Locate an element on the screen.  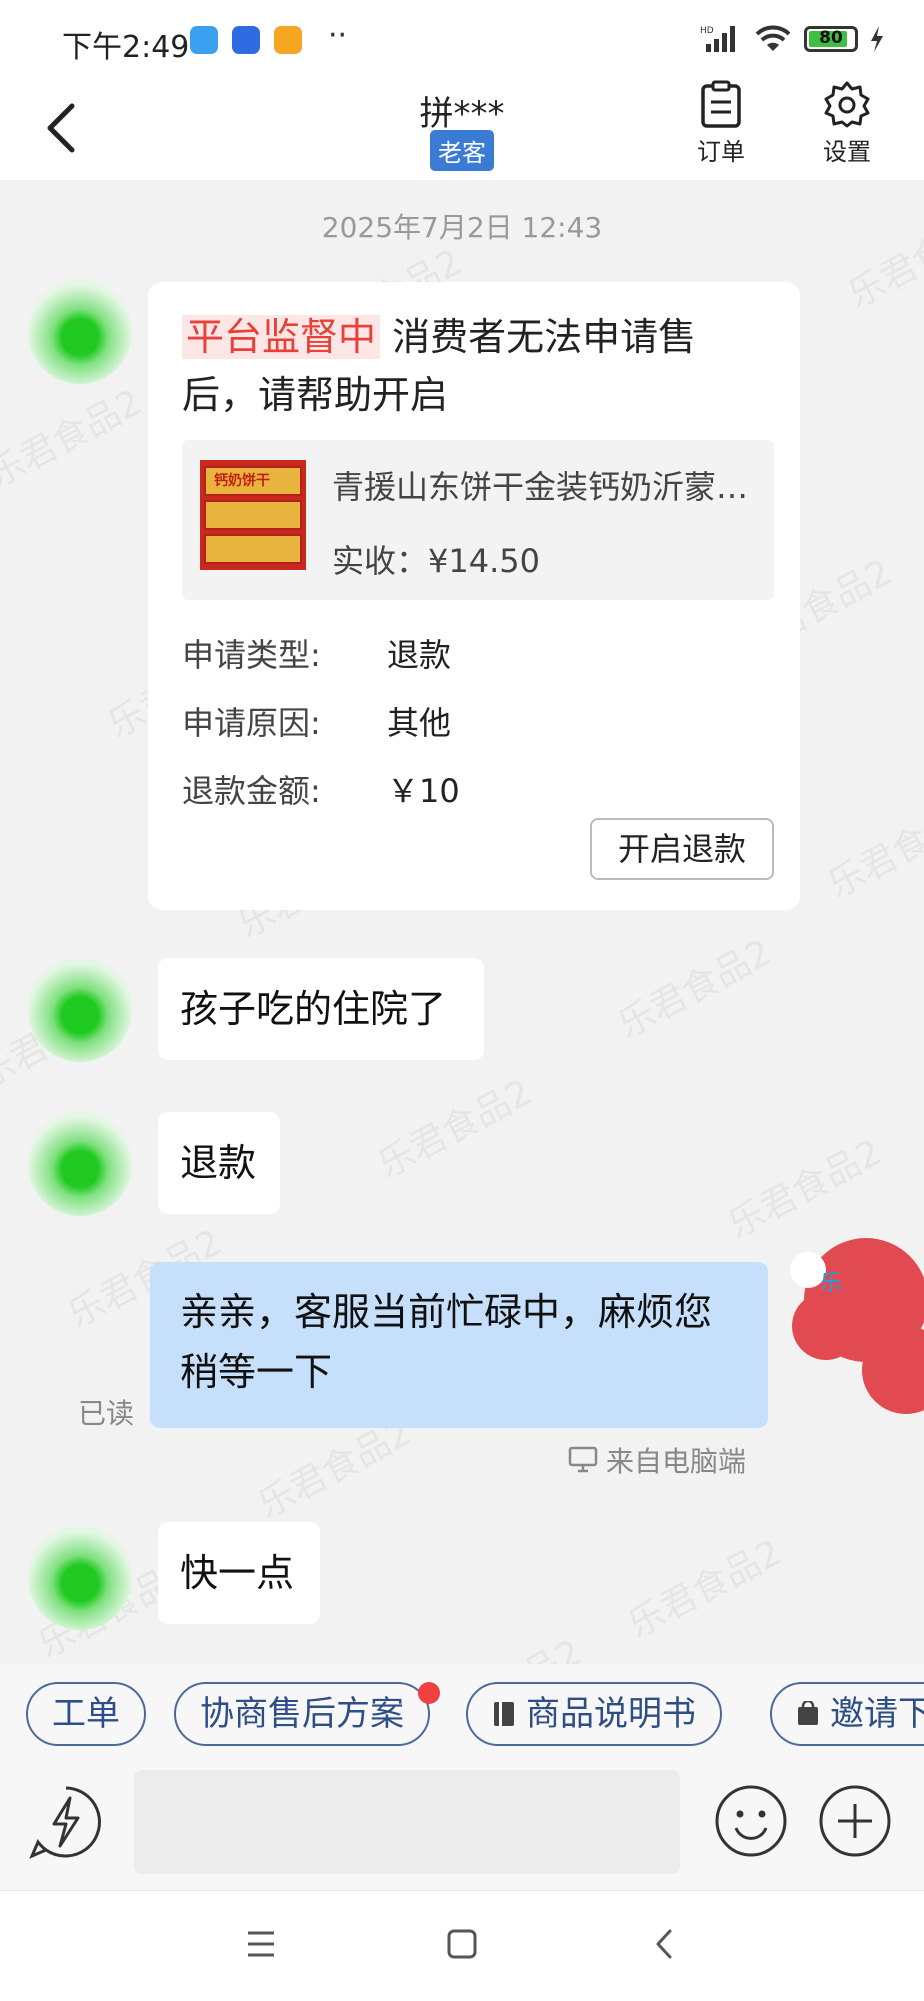
message-timestamp: 2025年7月2日 12:43 is located at coordinates (462, 227).